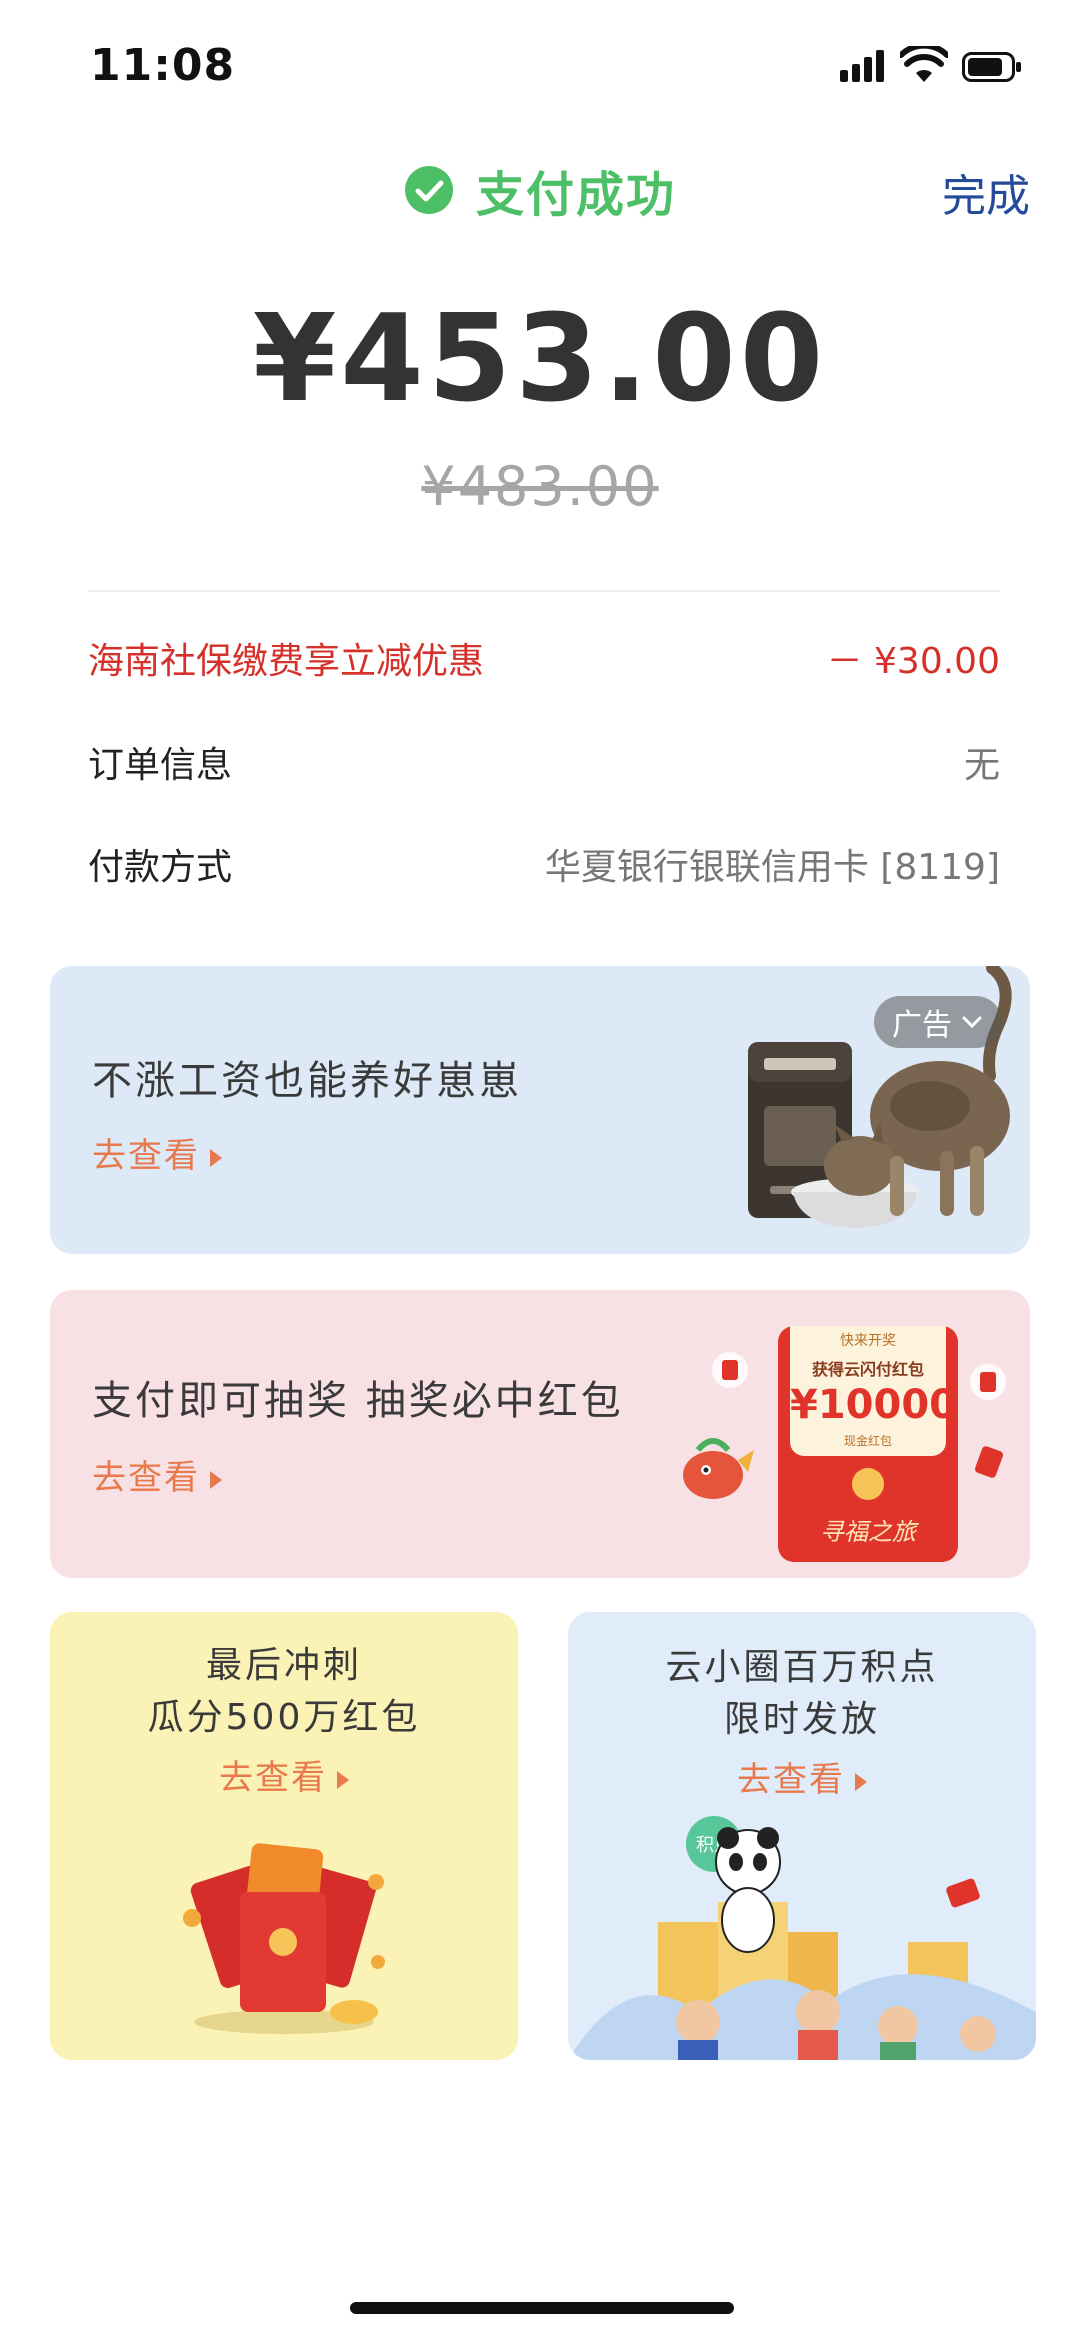  I want to click on ad-title-line-2: 瓜分500万红包, so click(284, 1717).